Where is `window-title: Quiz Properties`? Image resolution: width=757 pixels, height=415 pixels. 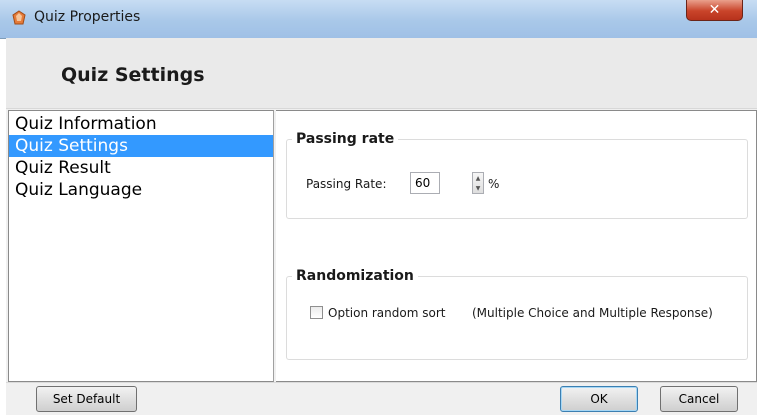
window-title: Quiz Properties is located at coordinates (87, 17).